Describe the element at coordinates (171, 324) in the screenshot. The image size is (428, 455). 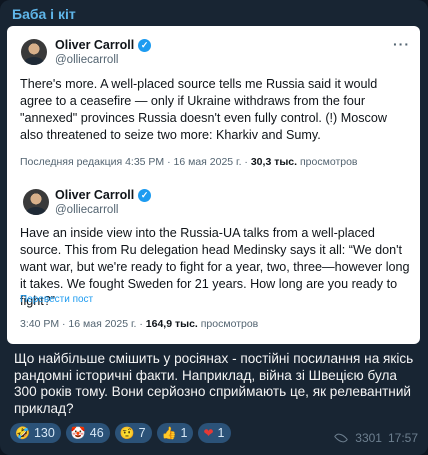
I see `quoted-tweet-views-count: 164,9 тыс.` at that location.